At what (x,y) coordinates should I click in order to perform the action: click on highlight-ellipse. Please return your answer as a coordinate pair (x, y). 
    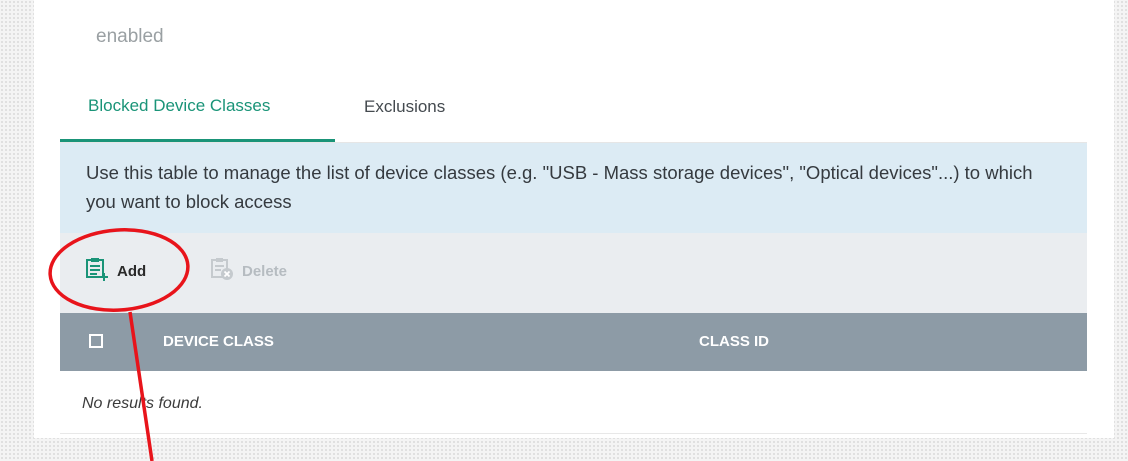
    Looking at the image, I should click on (119, 270).